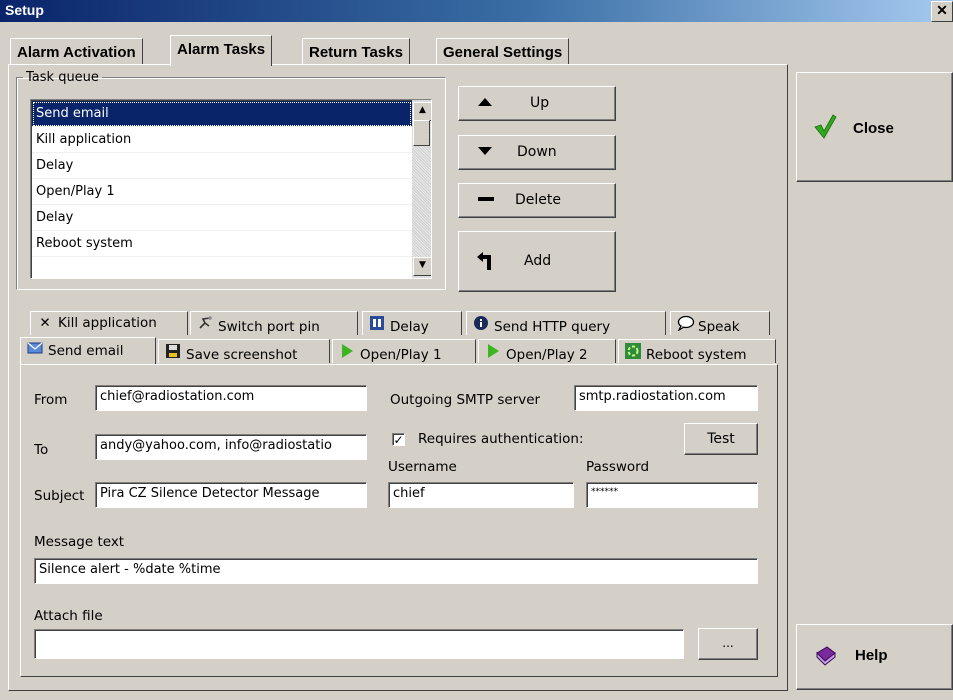 The height and width of the screenshot is (700, 953). Describe the element at coordinates (566, 323) in the screenshot. I see `tab-send-http-query: Send HTTP query` at that location.